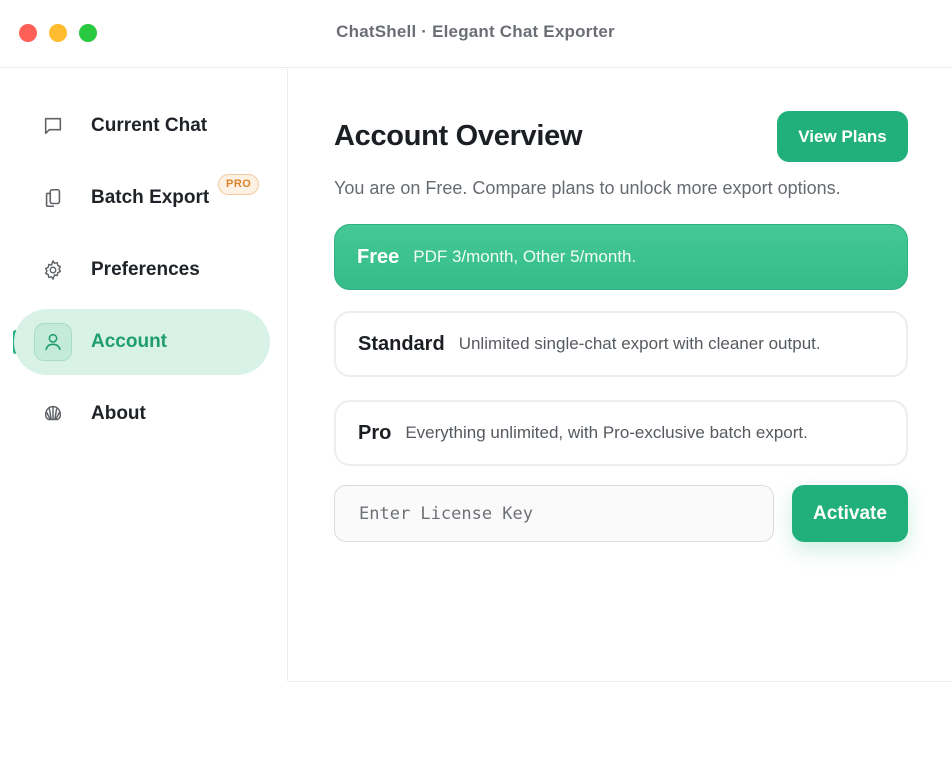 This screenshot has width=951, height=777. Describe the element at coordinates (850, 513) in the screenshot. I see `activate-button: Activate` at that location.